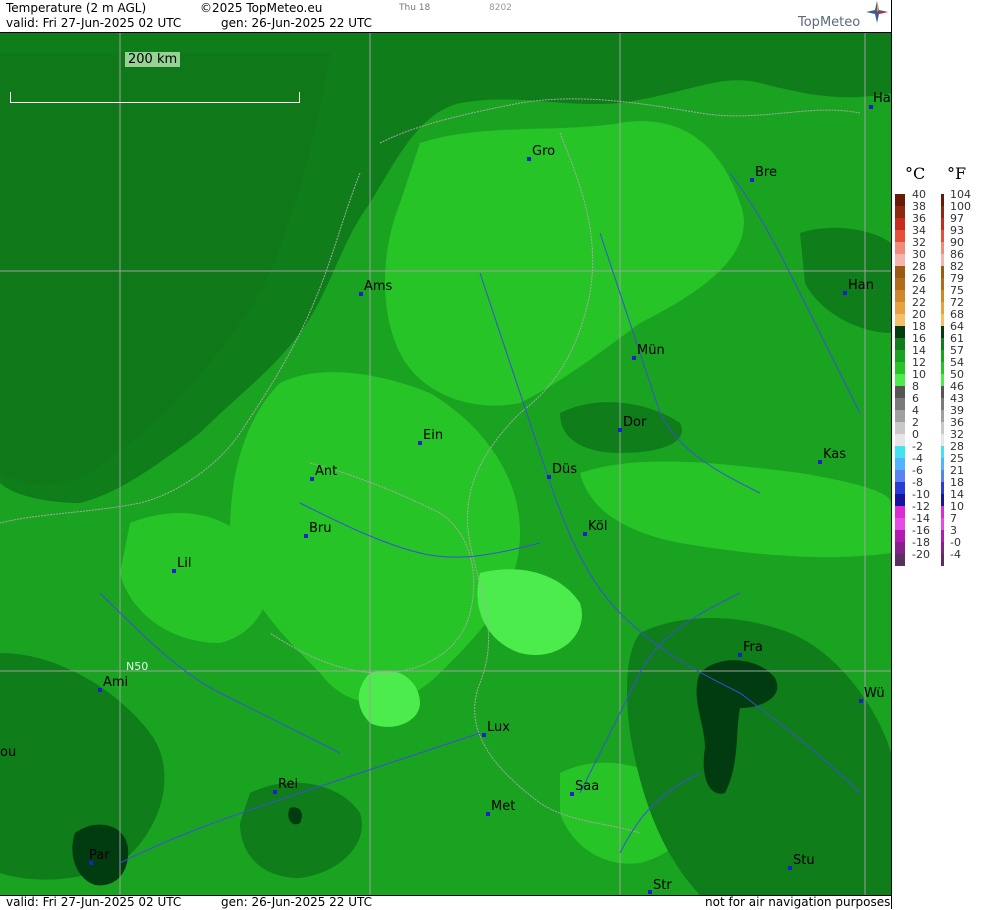 Image resolution: width=983 pixels, height=910 pixels. What do you see at coordinates (496, 728) in the screenshot?
I see `city-lux: Lux` at bounding box center [496, 728].